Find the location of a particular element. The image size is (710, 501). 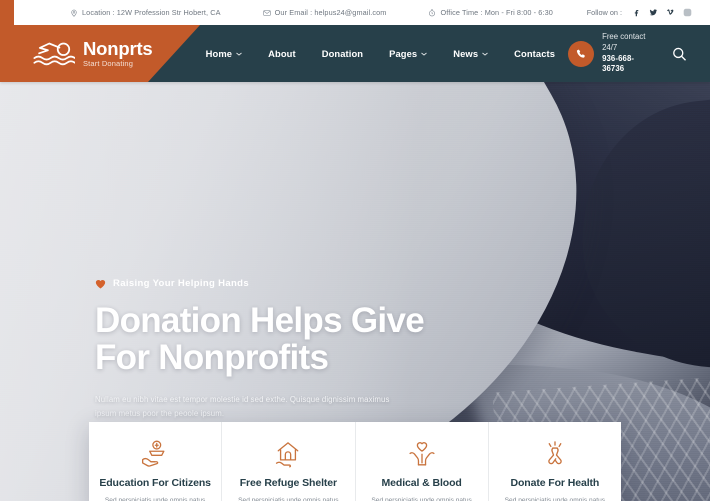

nav-item-news-label: News is located at coordinates (466, 53).